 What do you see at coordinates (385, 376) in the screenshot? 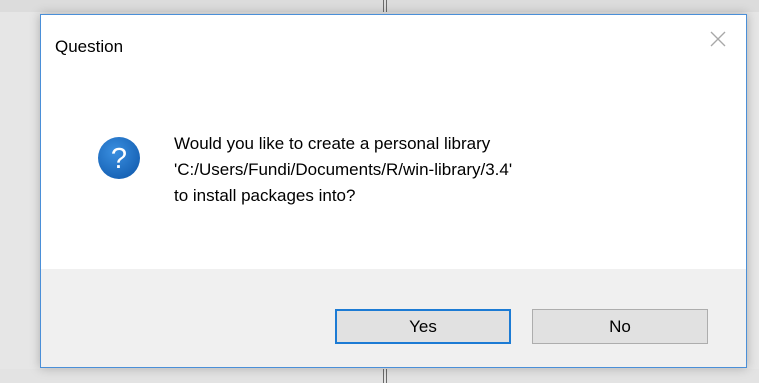
I see `background-splitter-bottom` at bounding box center [385, 376].